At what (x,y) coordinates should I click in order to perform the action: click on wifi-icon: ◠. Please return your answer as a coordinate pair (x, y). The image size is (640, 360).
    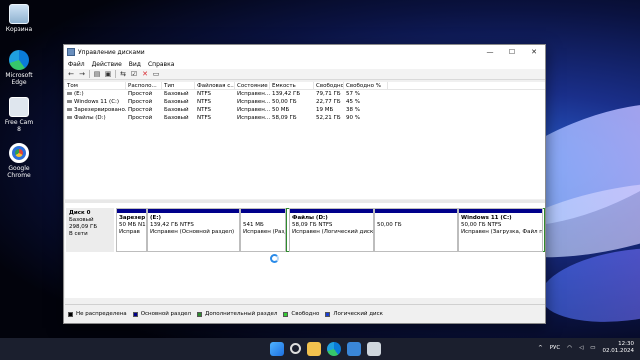
    Looking at the image, I should click on (569, 348).